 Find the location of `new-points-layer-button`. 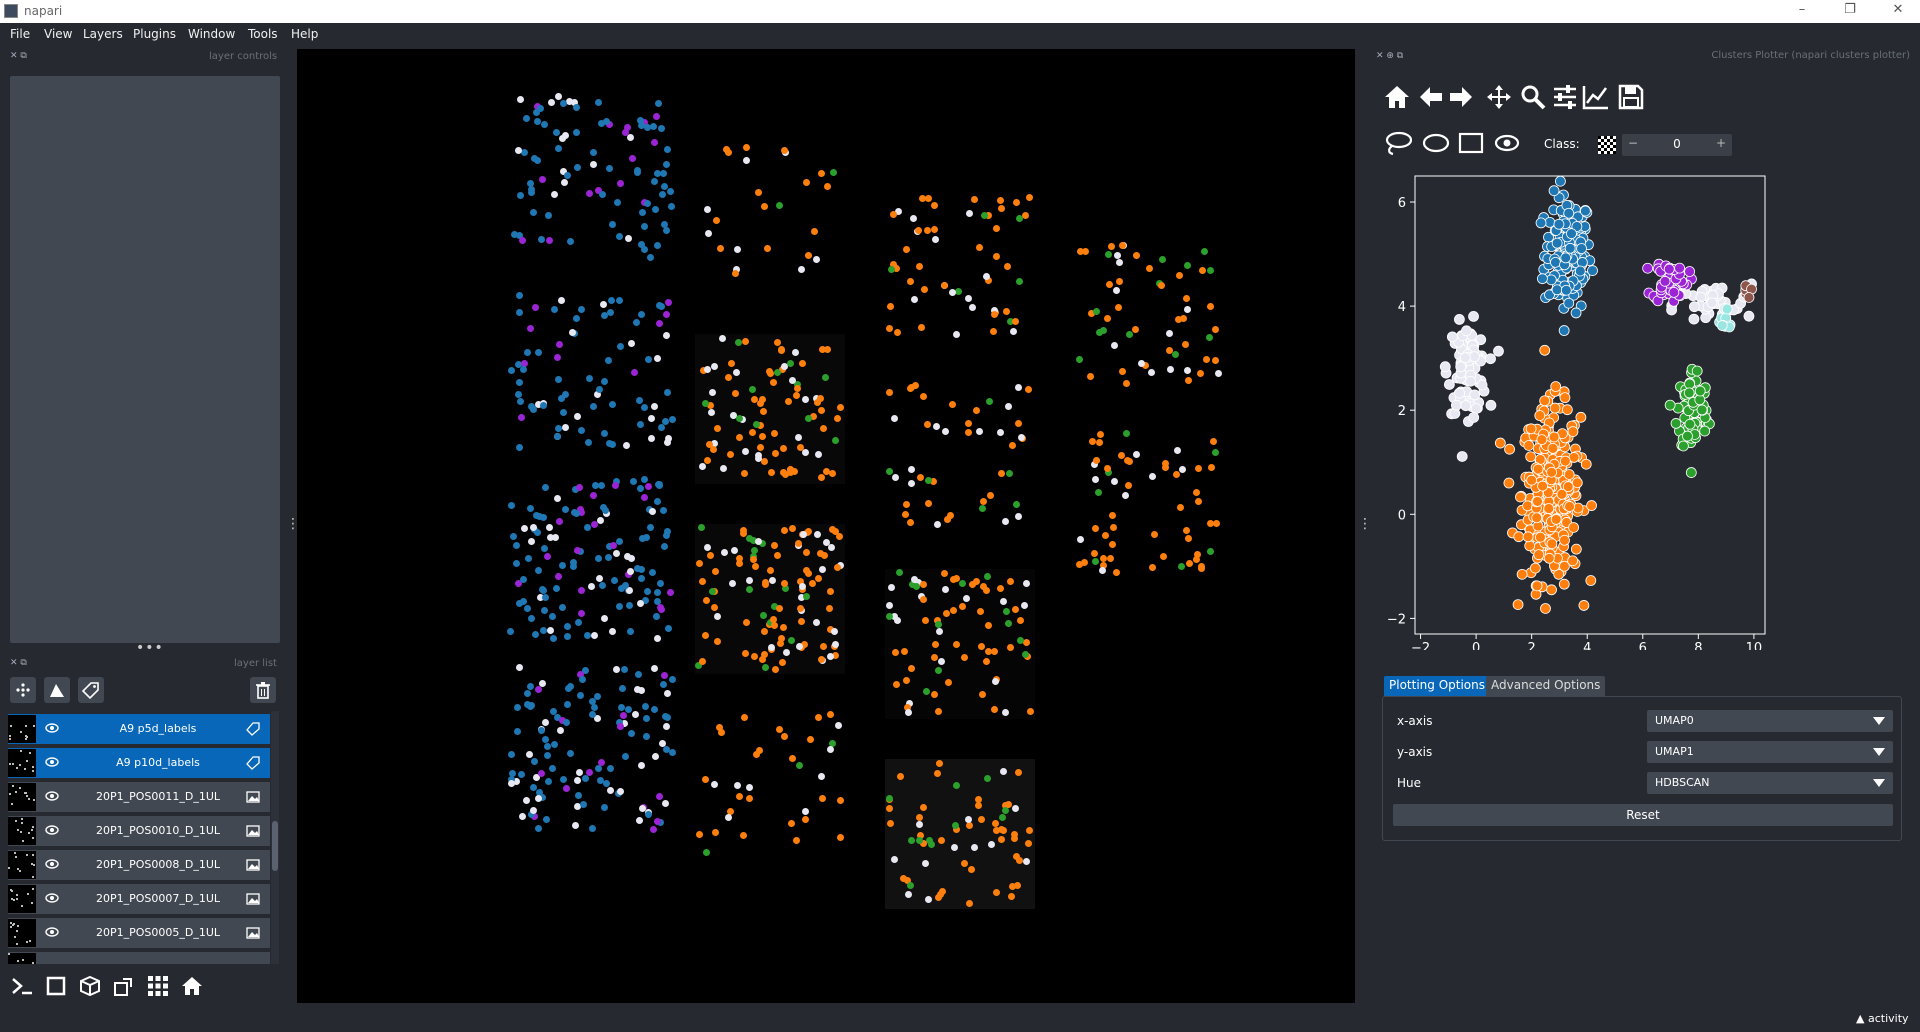

new-points-layer-button is located at coordinates (23, 690).